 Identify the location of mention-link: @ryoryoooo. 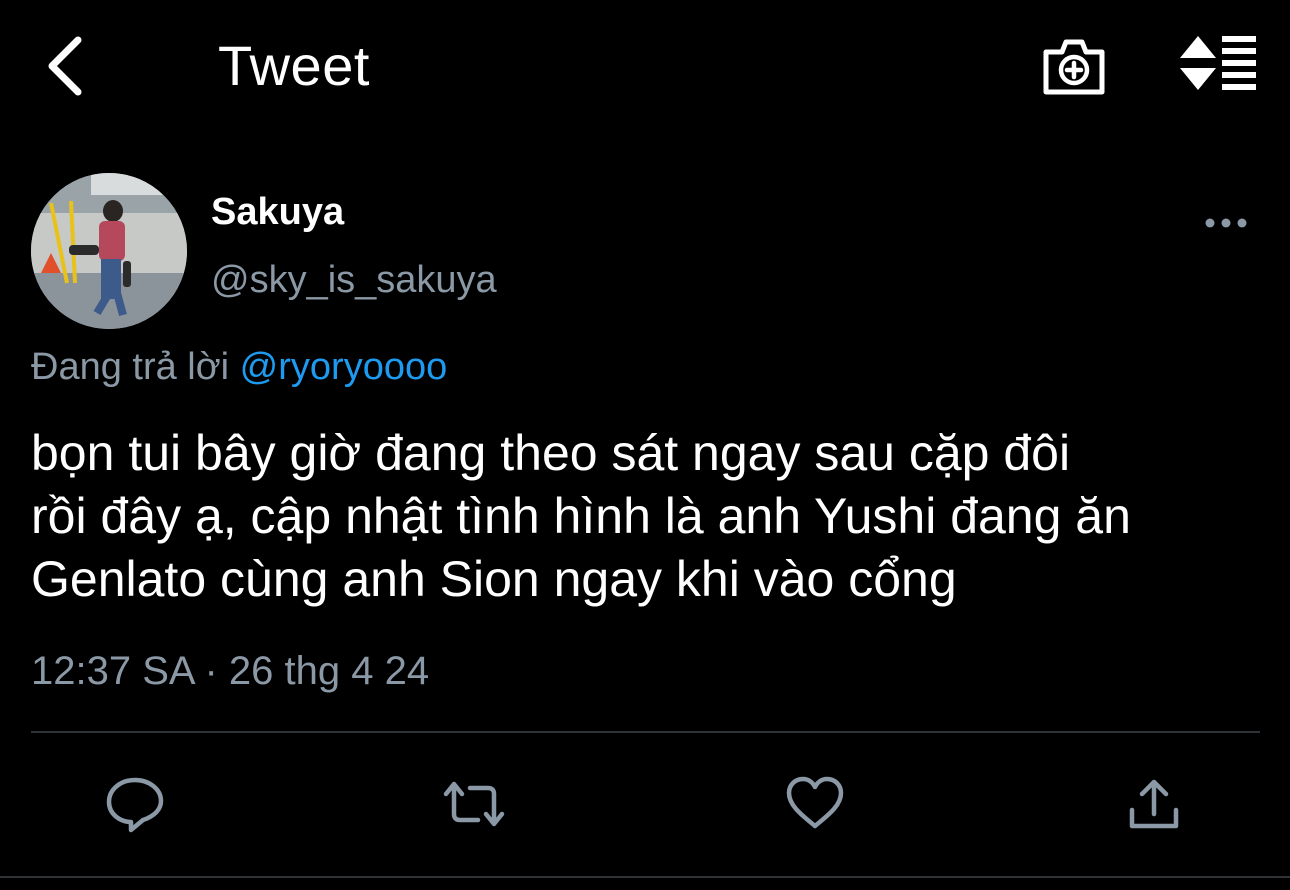
(344, 367).